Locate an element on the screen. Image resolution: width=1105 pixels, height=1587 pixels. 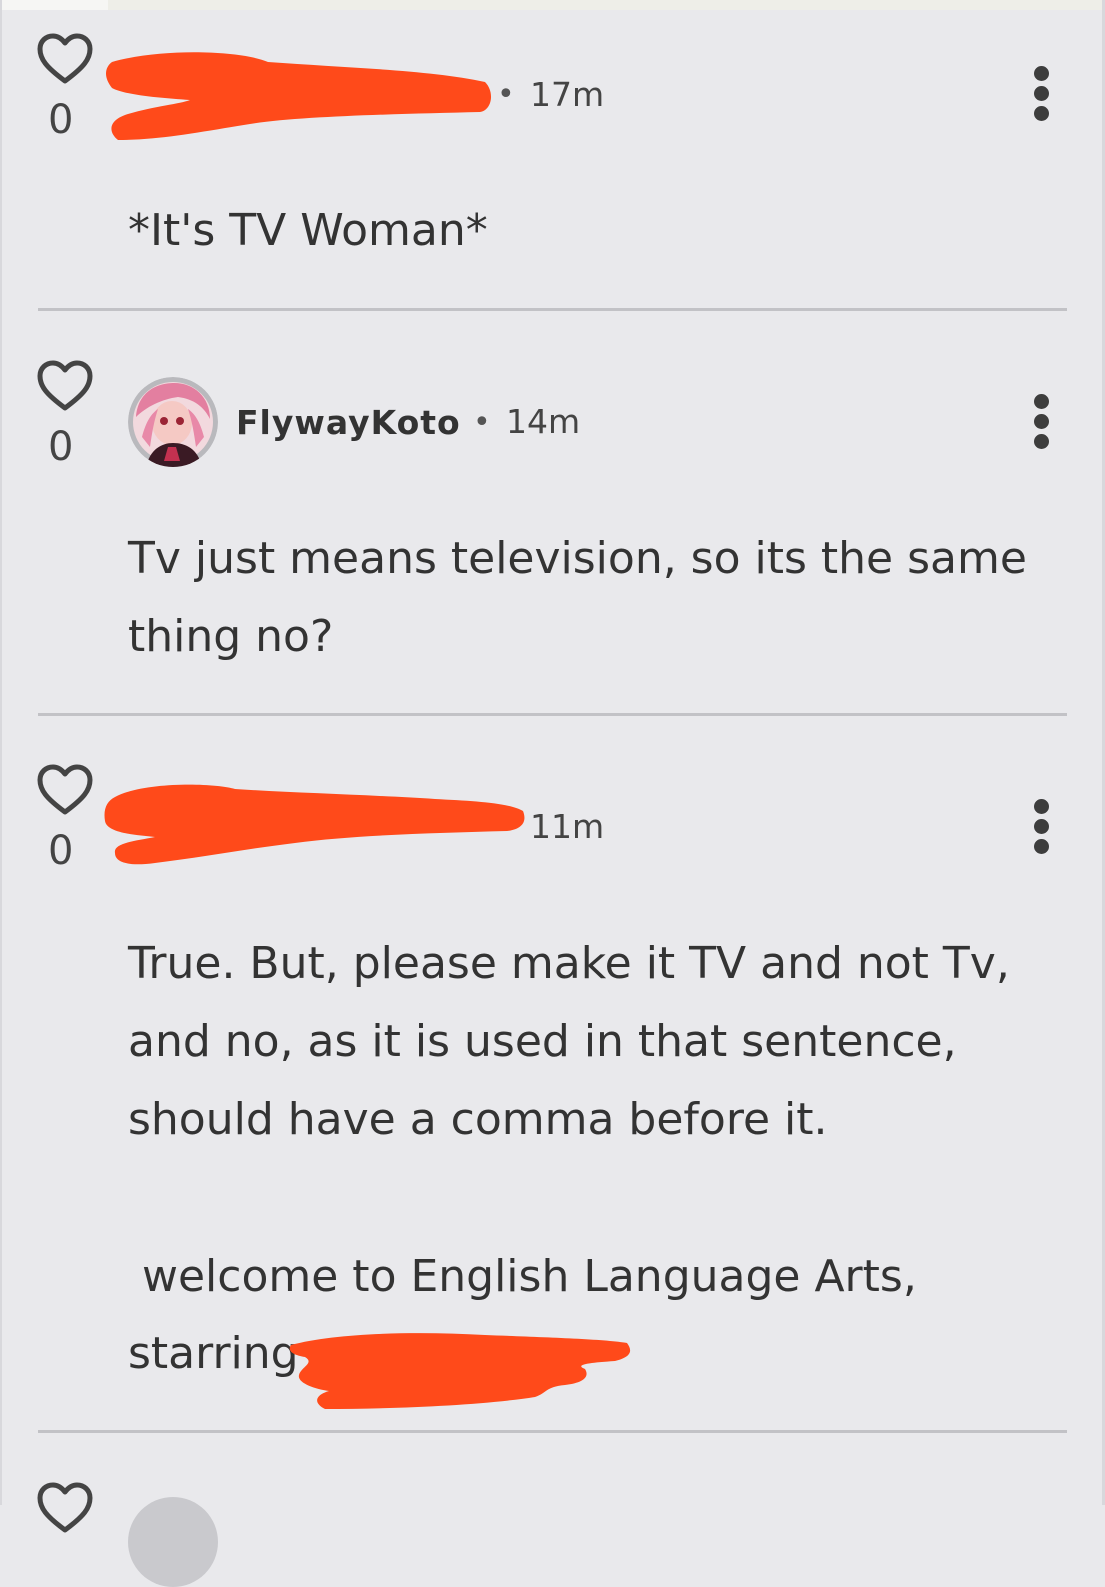
timestamp: 14m is located at coordinates (543, 421).